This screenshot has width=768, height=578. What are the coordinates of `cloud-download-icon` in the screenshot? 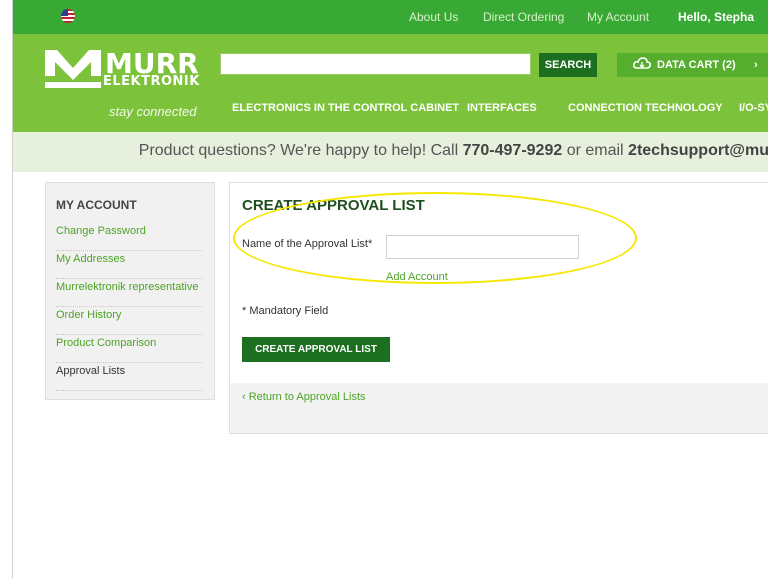 It's located at (642, 63).